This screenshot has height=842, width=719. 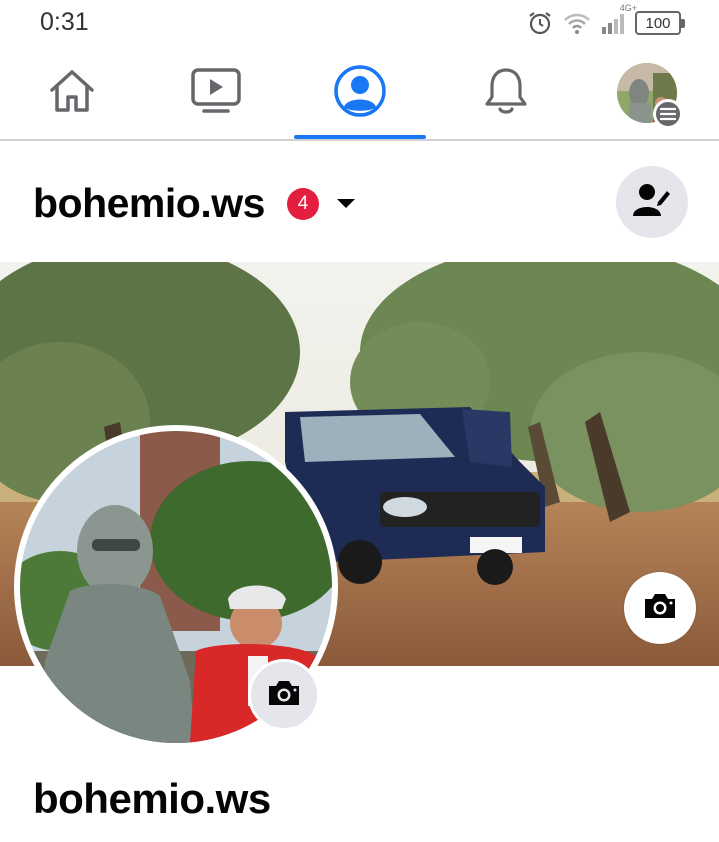 I want to click on video-icon, so click(x=216, y=93).